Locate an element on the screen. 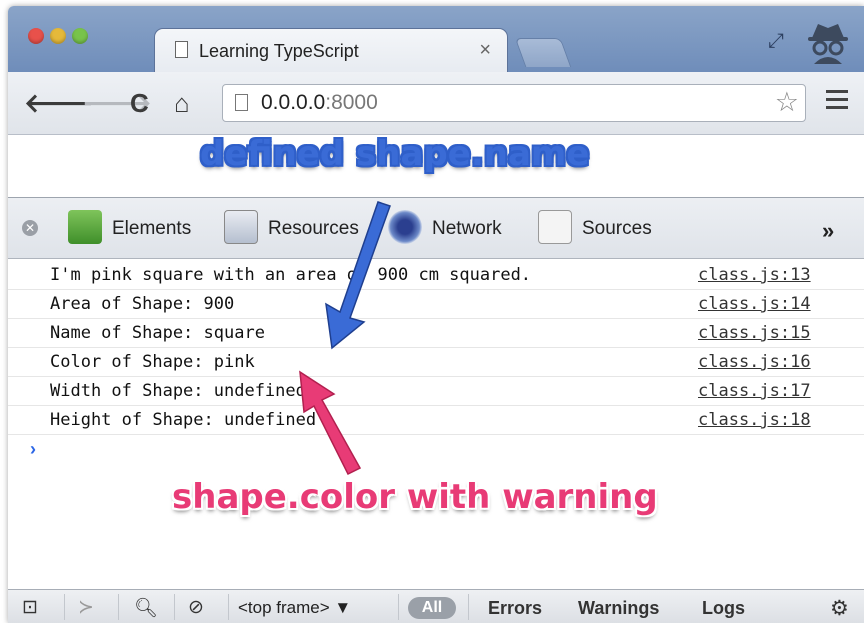 This screenshot has height=623, width=864. tab-title: Learning TypeScript is located at coordinates (279, 51).